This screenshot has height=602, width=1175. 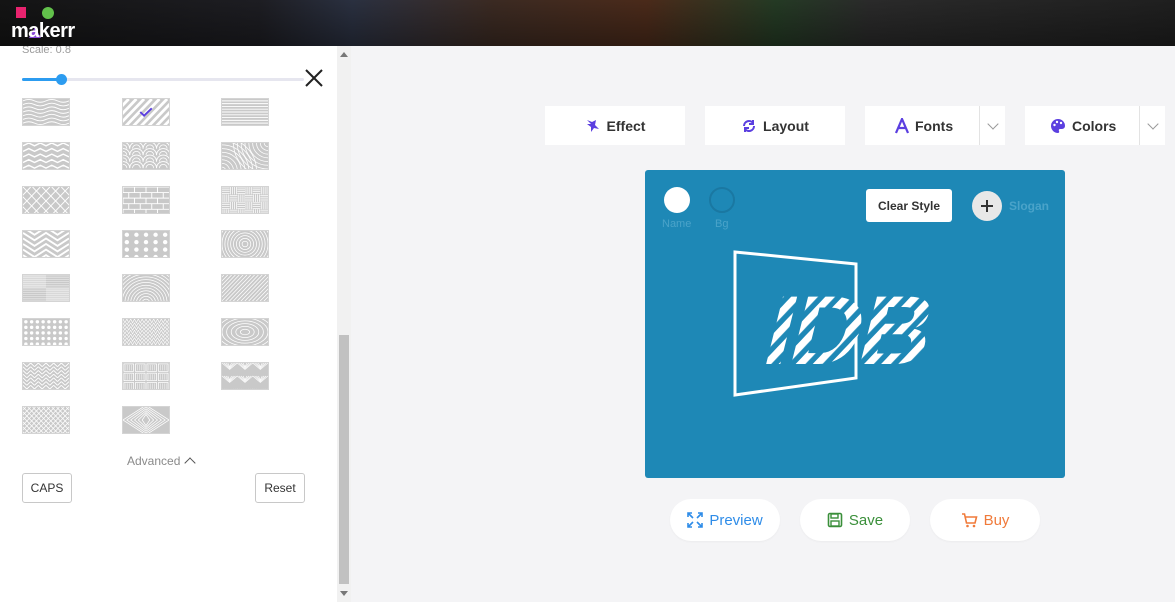 What do you see at coordinates (626, 125) in the screenshot?
I see `effect-label: Effect` at bounding box center [626, 125].